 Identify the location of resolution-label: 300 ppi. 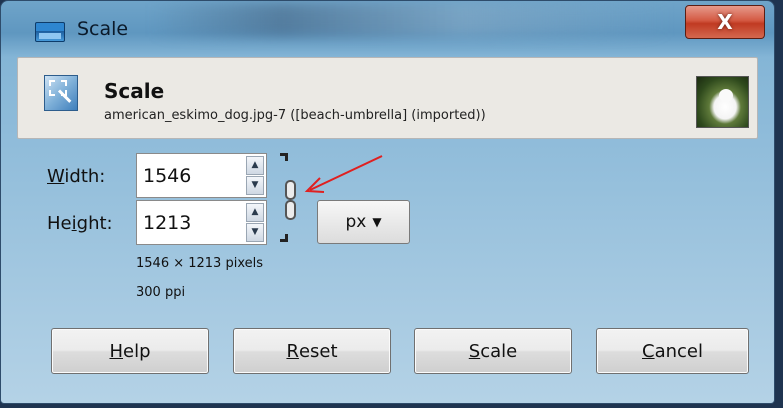
(161, 292).